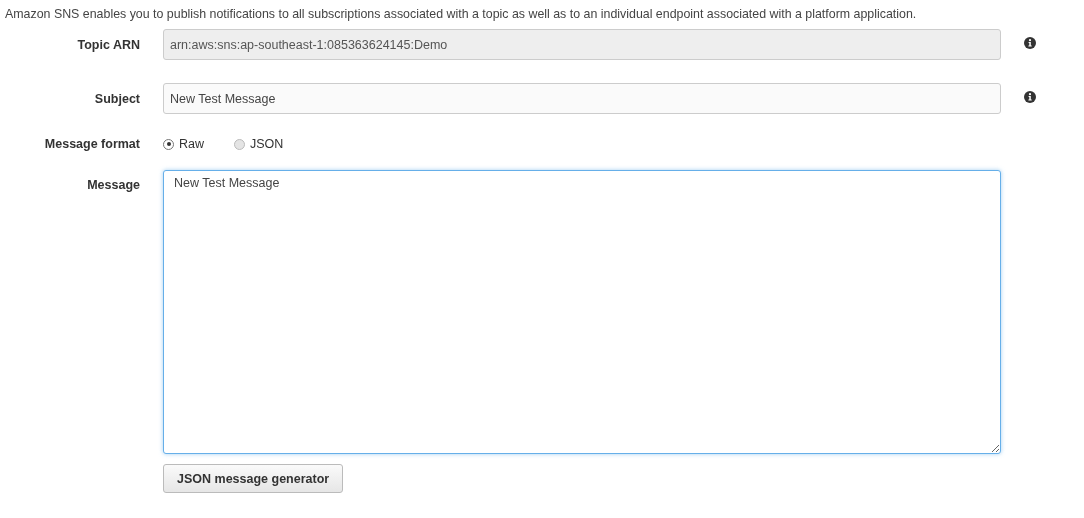  What do you see at coordinates (1030, 96) in the screenshot?
I see `info-icon` at bounding box center [1030, 96].